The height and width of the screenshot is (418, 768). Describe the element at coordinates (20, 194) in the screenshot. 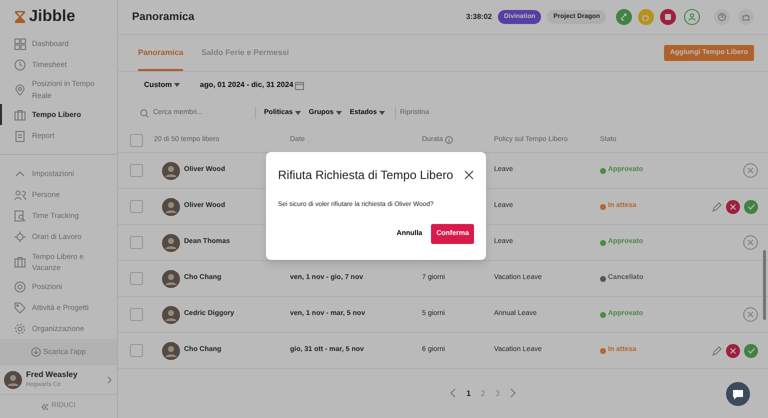

I see `people-icon` at that location.